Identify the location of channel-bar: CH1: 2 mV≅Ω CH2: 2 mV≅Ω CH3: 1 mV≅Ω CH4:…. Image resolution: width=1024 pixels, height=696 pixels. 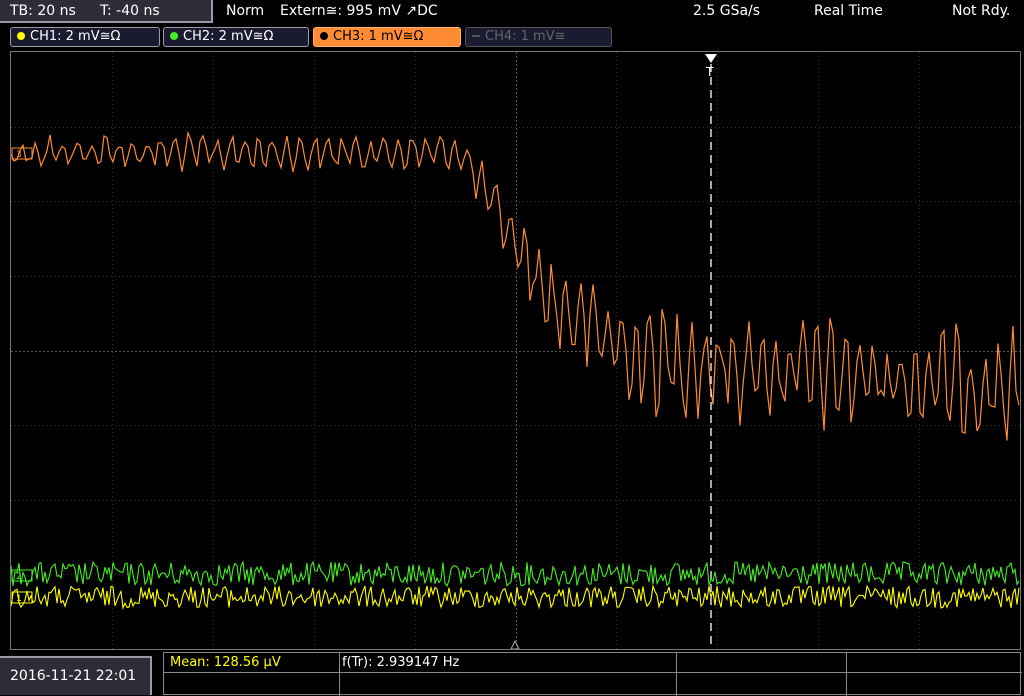
(512, 37).